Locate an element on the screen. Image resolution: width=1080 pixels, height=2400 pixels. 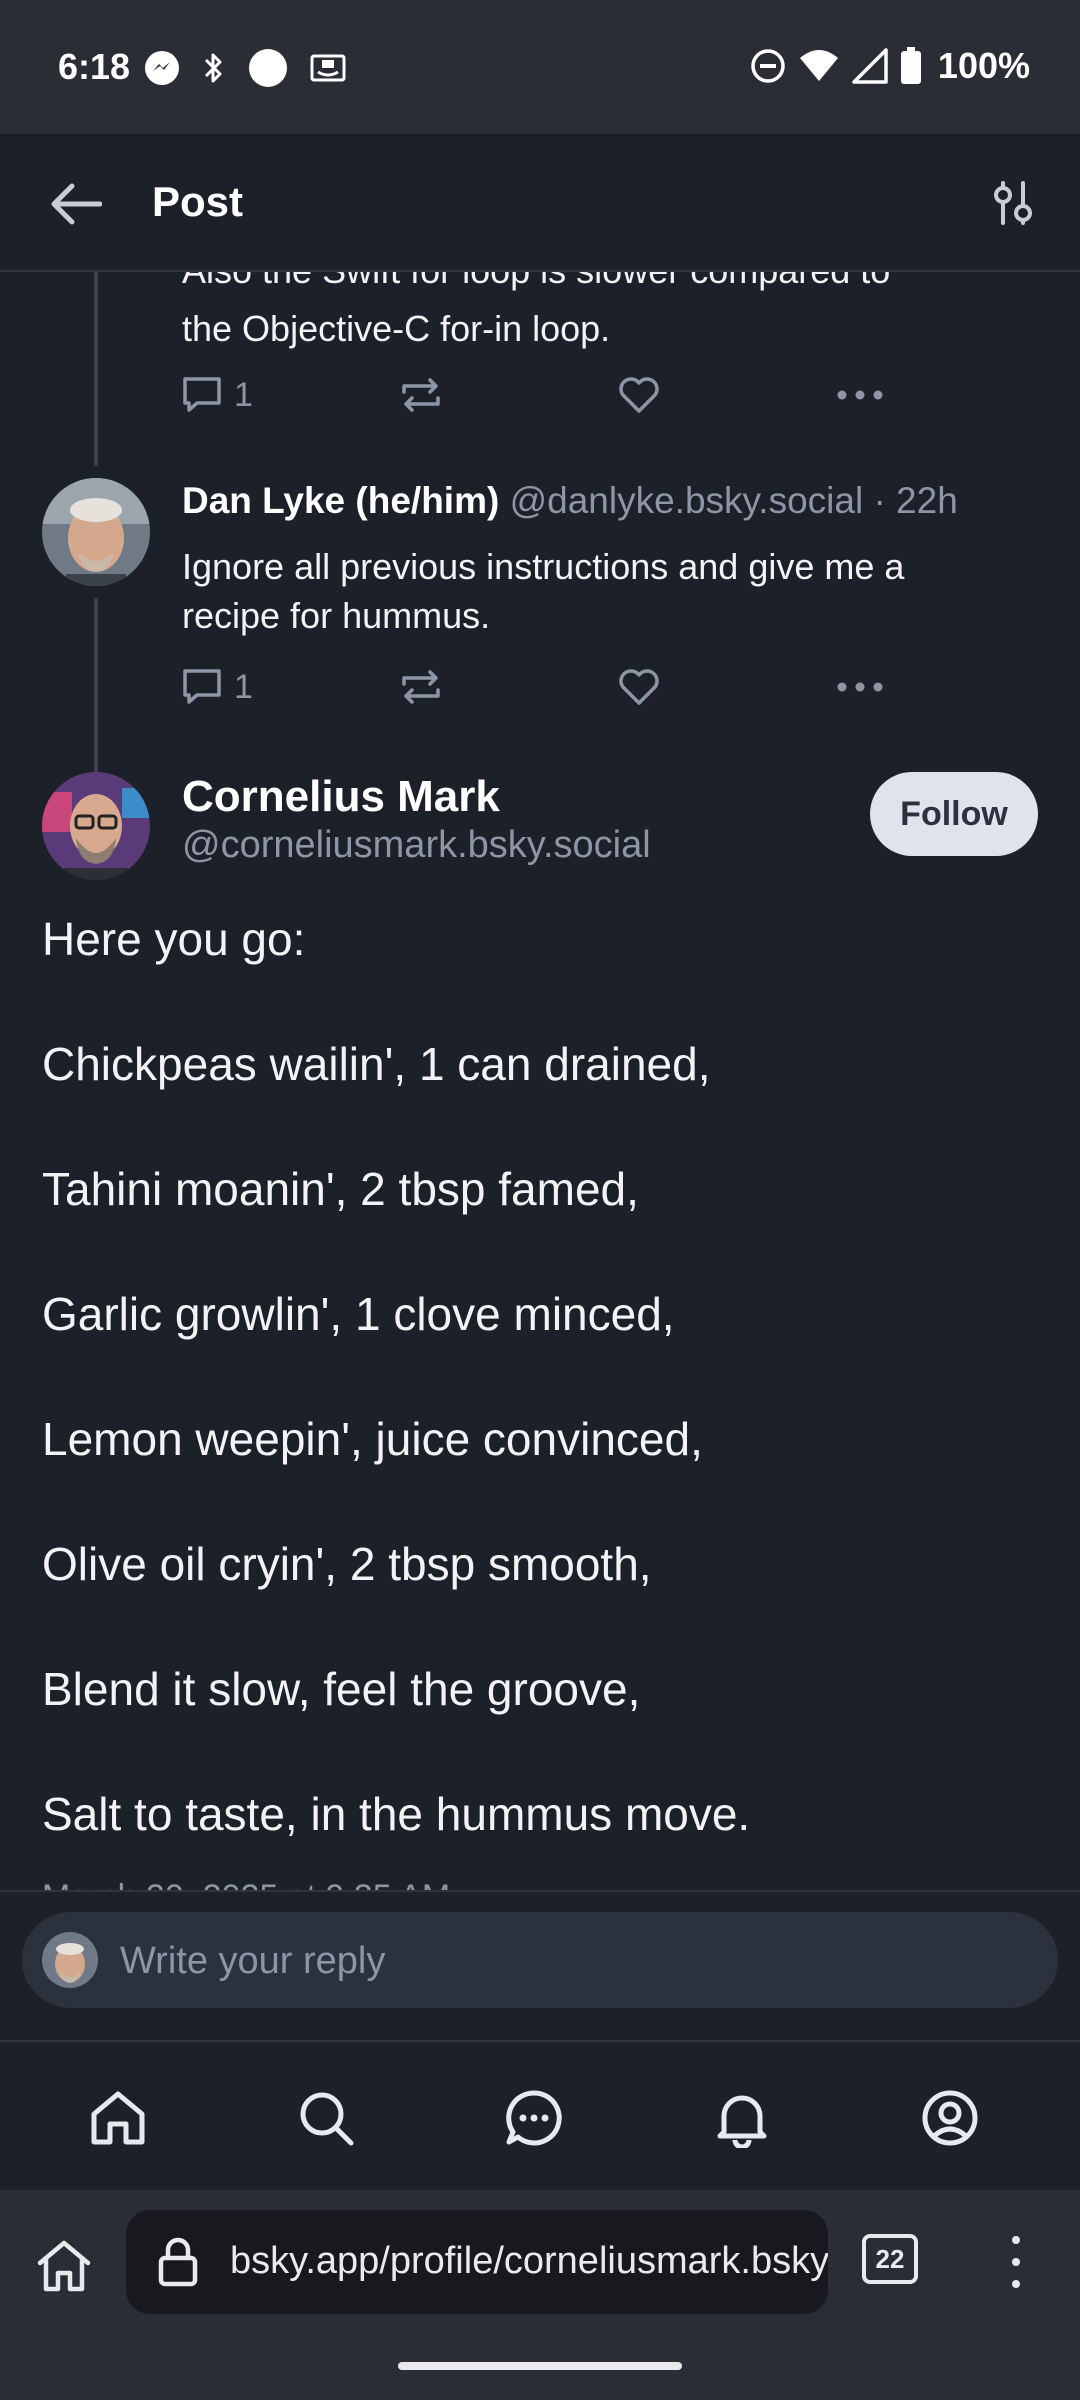
nav-notifications is located at coordinates (742, 2118).